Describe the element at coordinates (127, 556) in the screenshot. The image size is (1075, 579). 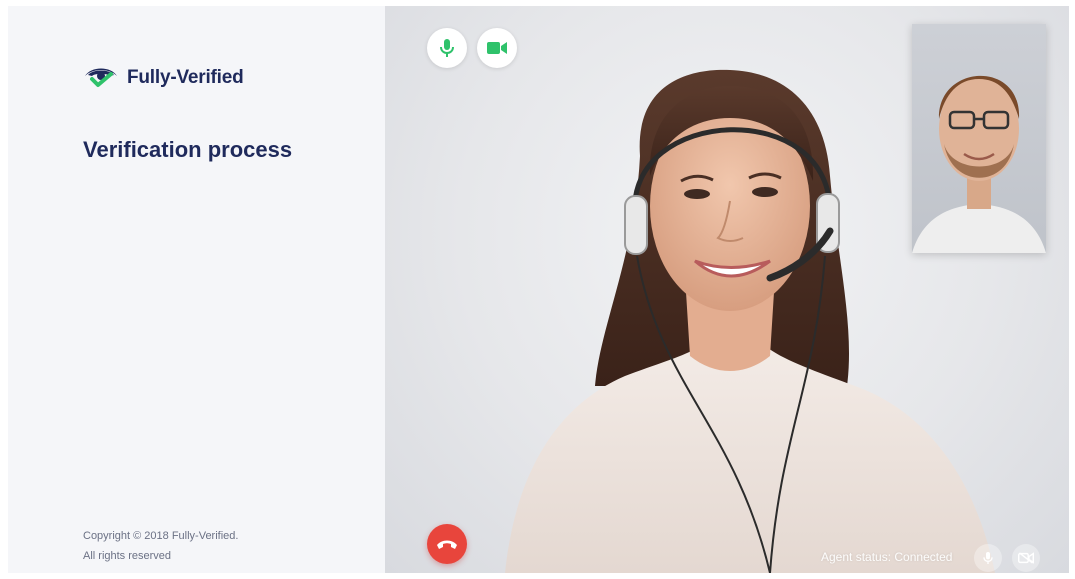
I see `copyright-line-2: All rights reserved` at that location.